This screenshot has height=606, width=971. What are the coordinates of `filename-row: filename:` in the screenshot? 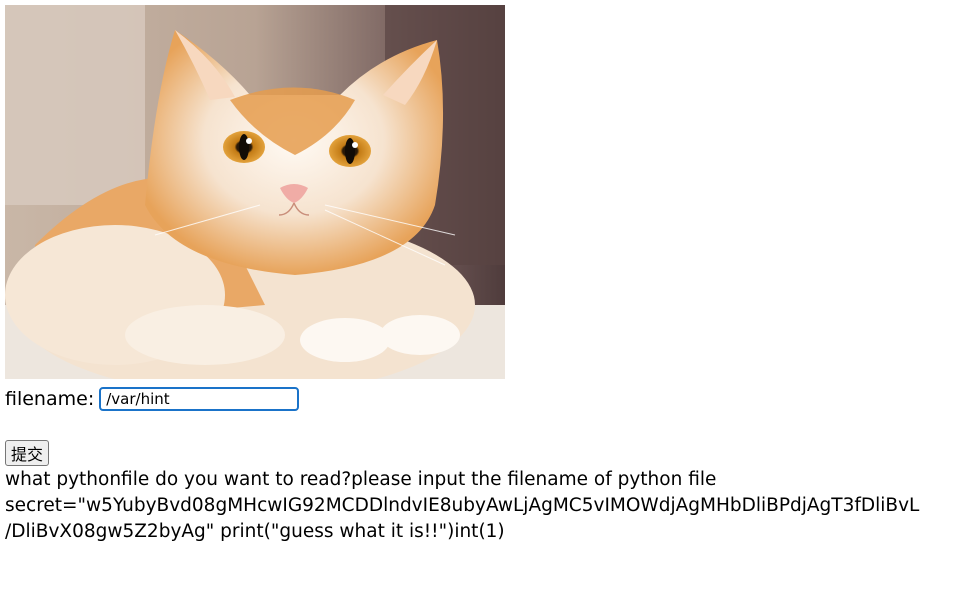 It's located at (152, 399).